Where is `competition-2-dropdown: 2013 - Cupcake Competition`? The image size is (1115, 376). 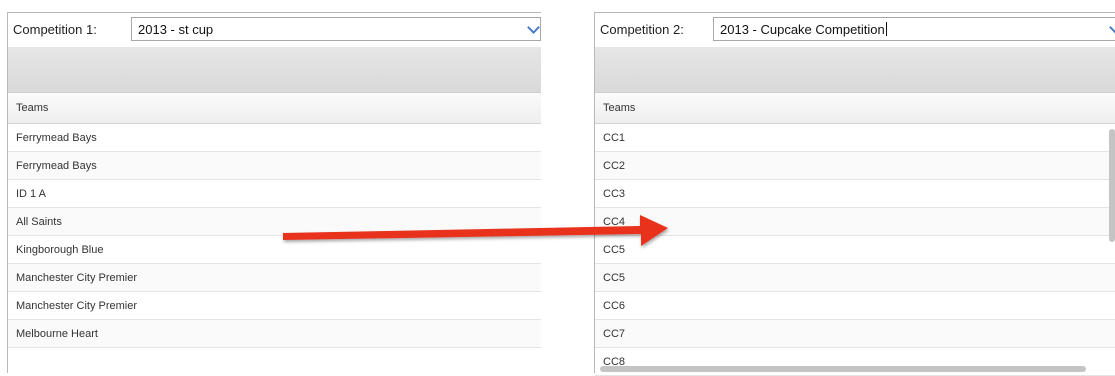
competition-2-dropdown: 2013 - Cupcake Competition is located at coordinates (914, 29).